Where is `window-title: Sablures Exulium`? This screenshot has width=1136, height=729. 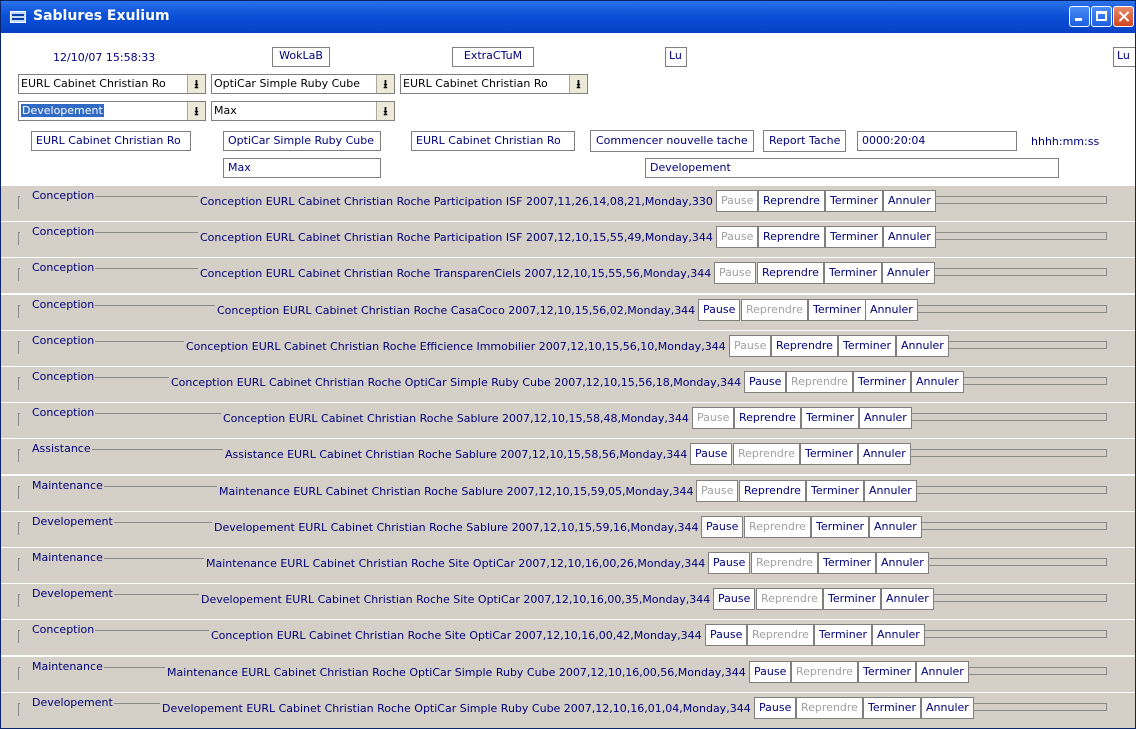
window-title: Sablures Exulium is located at coordinates (101, 16).